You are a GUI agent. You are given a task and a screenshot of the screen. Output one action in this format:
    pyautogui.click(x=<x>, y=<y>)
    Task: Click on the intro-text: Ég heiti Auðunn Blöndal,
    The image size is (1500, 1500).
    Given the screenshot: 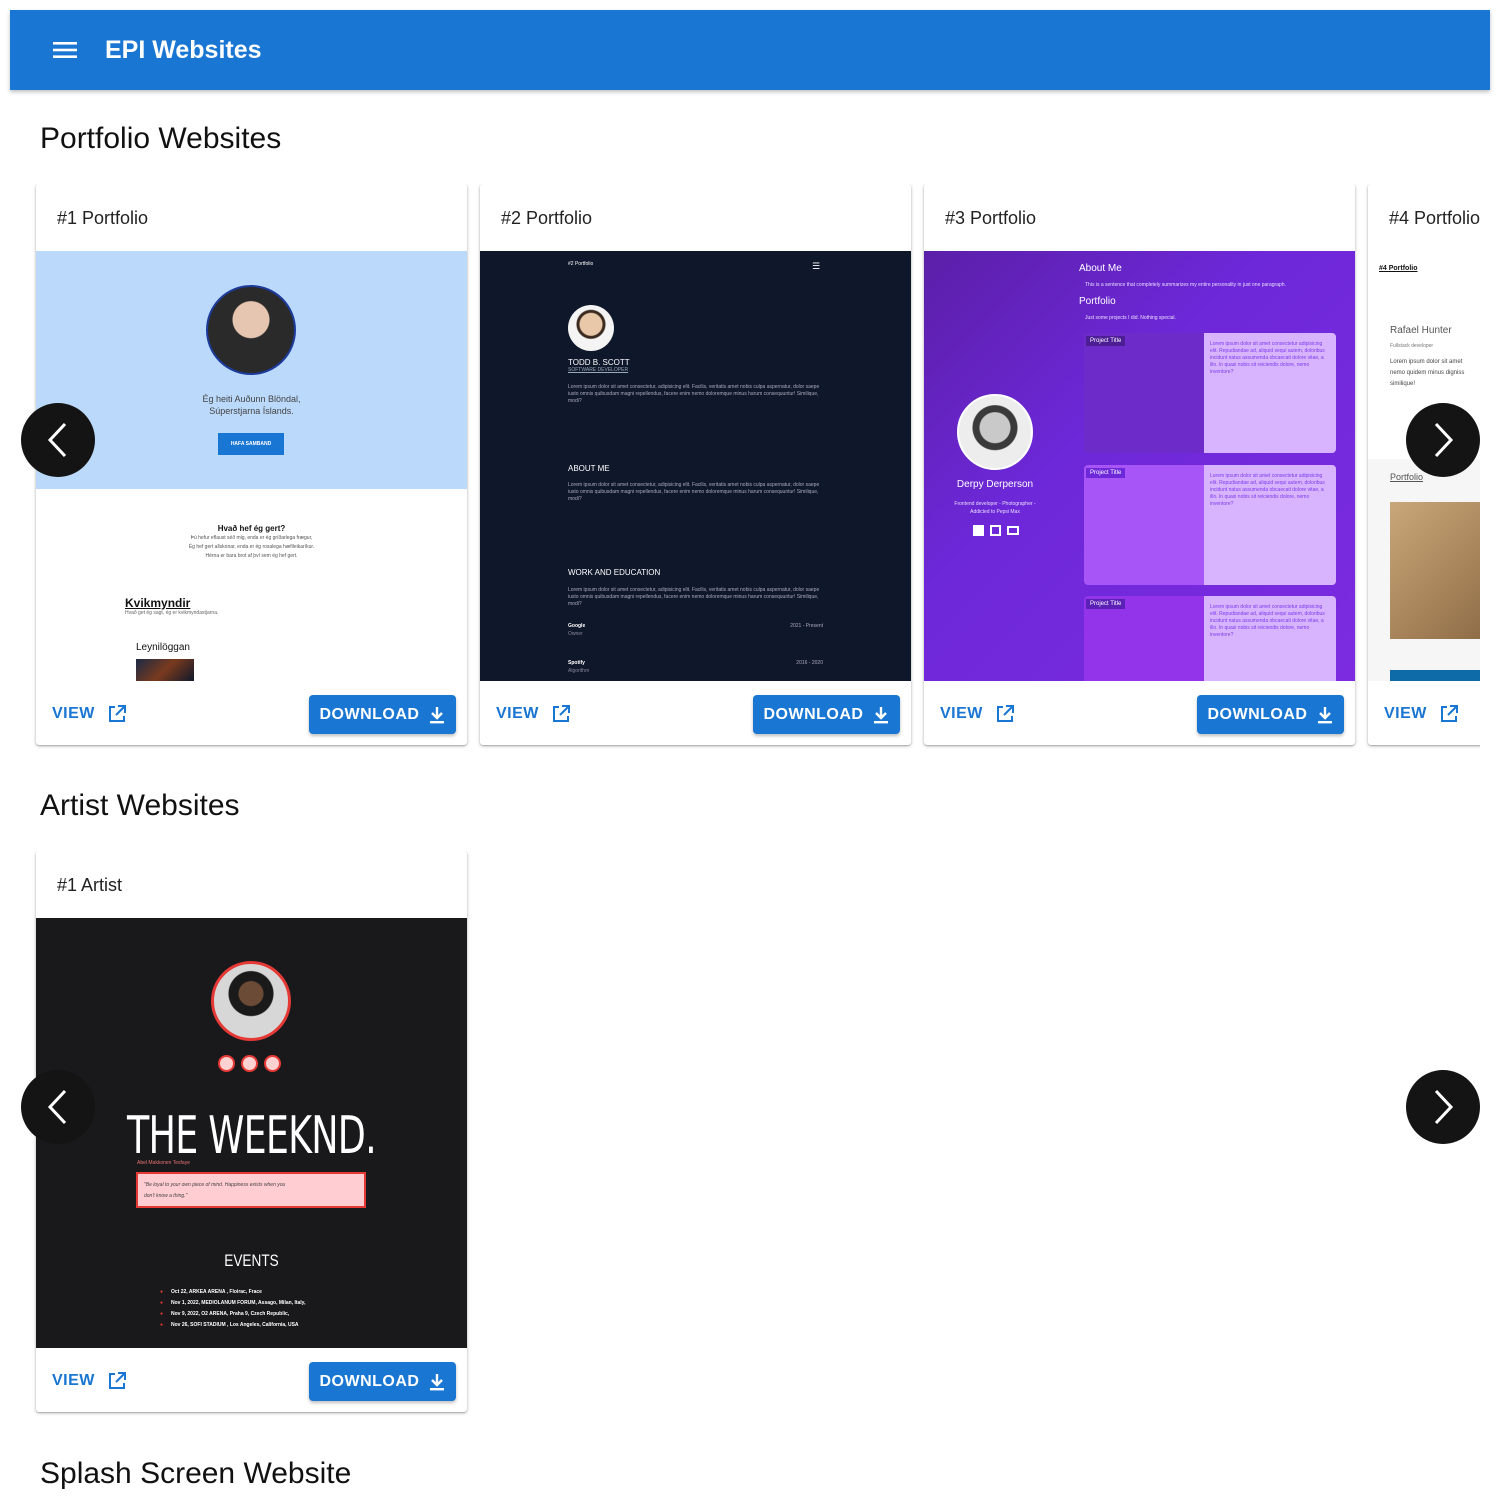 What is the action you would take?
    pyautogui.click(x=251, y=399)
    